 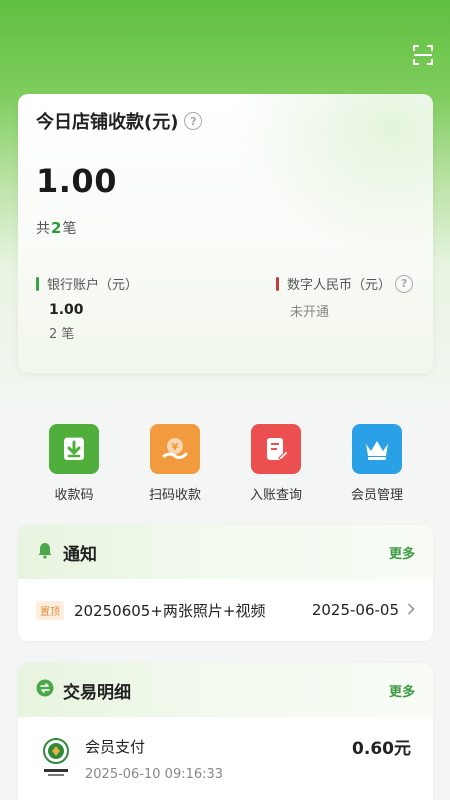 I want to click on count-number: 2, so click(x=56, y=228).